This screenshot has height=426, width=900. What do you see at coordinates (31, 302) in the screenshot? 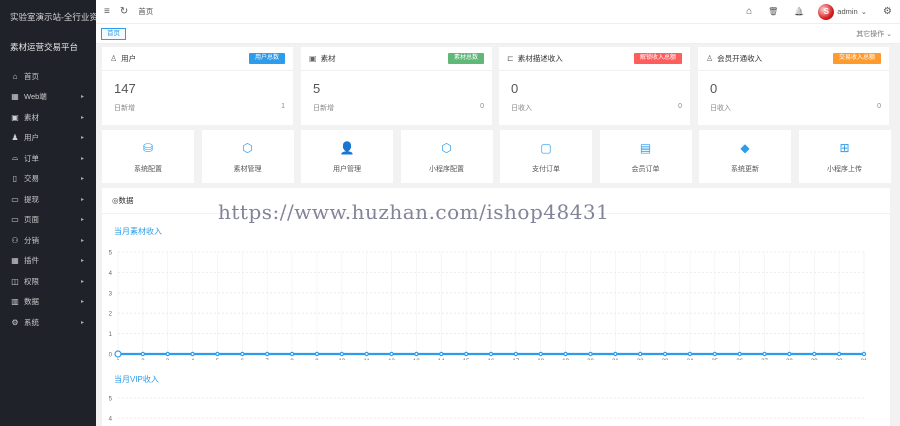
I see `sidebar-item-label: 数据` at bounding box center [31, 302].